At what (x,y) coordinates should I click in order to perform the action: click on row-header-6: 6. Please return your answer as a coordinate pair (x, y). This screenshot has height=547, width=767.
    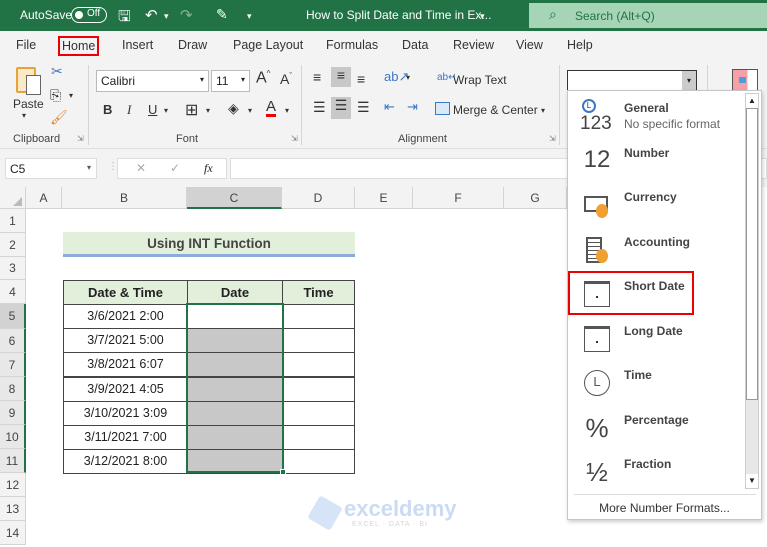
    Looking at the image, I should click on (13, 341).